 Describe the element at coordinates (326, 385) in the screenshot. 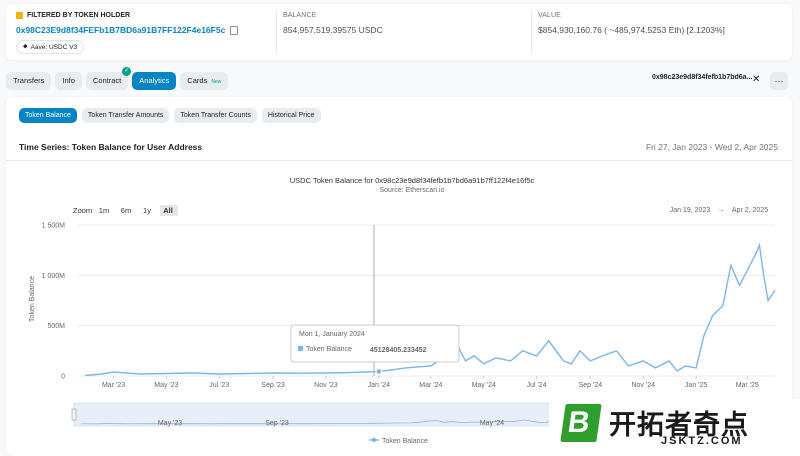

I see `x-tick-label: Nov '23` at that location.